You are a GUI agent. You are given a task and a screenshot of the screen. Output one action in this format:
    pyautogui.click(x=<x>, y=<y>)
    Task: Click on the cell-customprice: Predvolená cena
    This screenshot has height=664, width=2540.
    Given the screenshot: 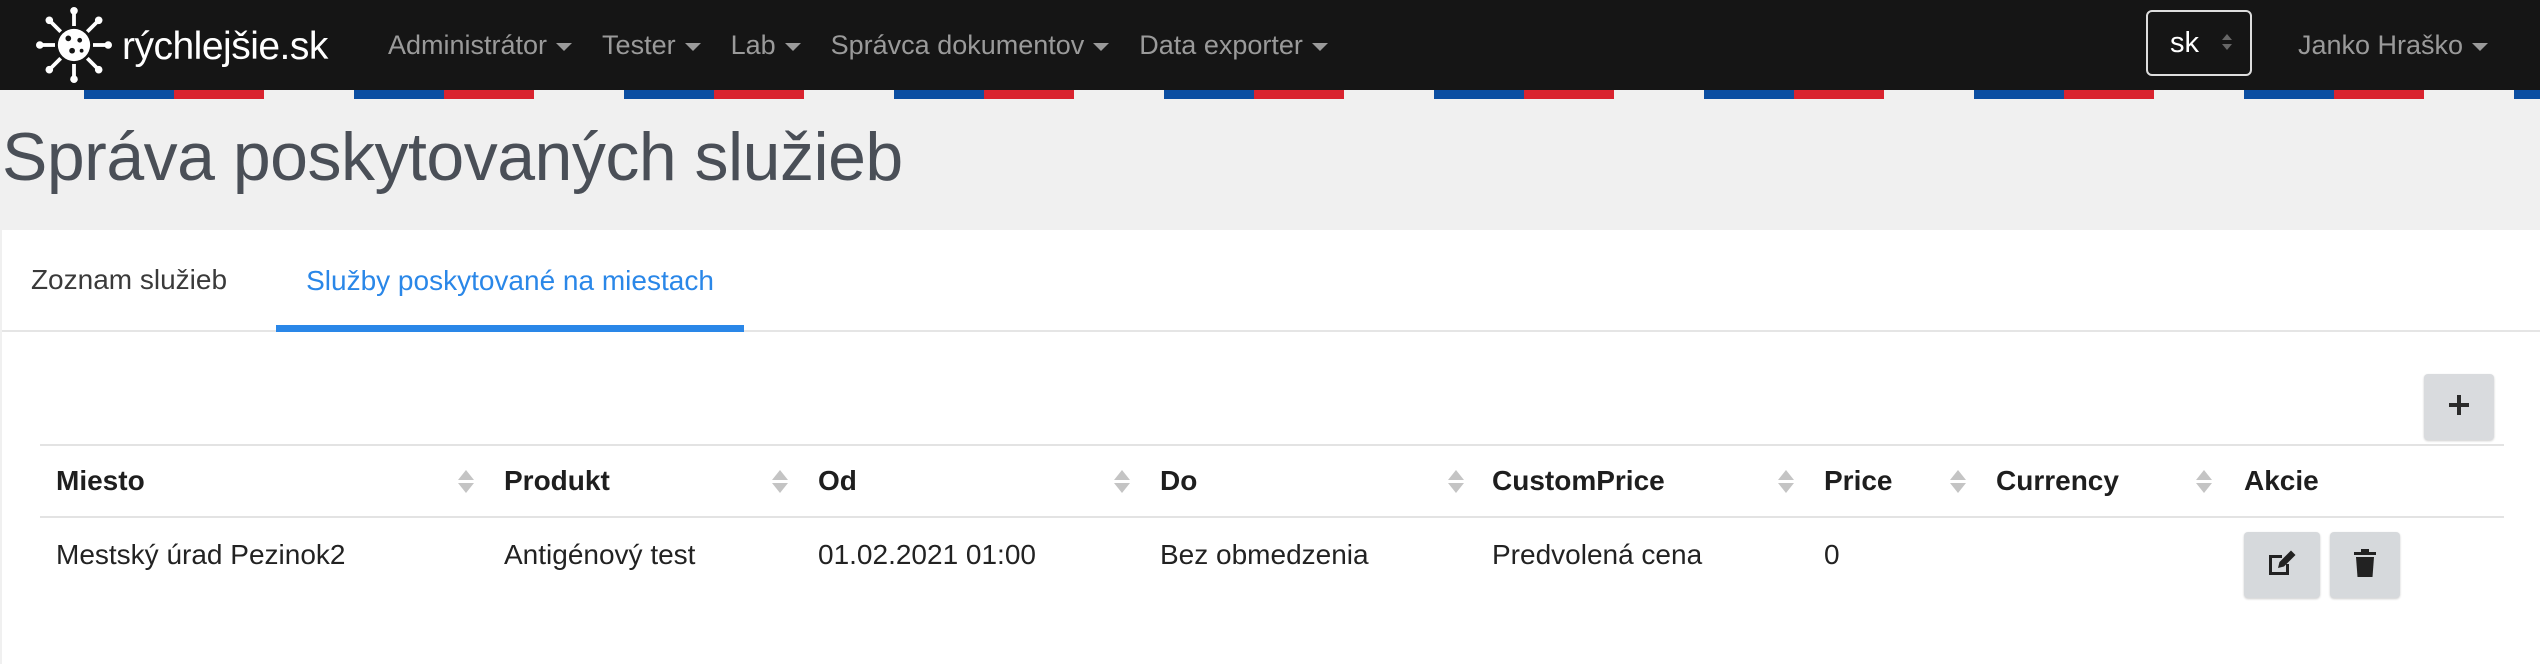 What is the action you would take?
    pyautogui.click(x=1597, y=554)
    